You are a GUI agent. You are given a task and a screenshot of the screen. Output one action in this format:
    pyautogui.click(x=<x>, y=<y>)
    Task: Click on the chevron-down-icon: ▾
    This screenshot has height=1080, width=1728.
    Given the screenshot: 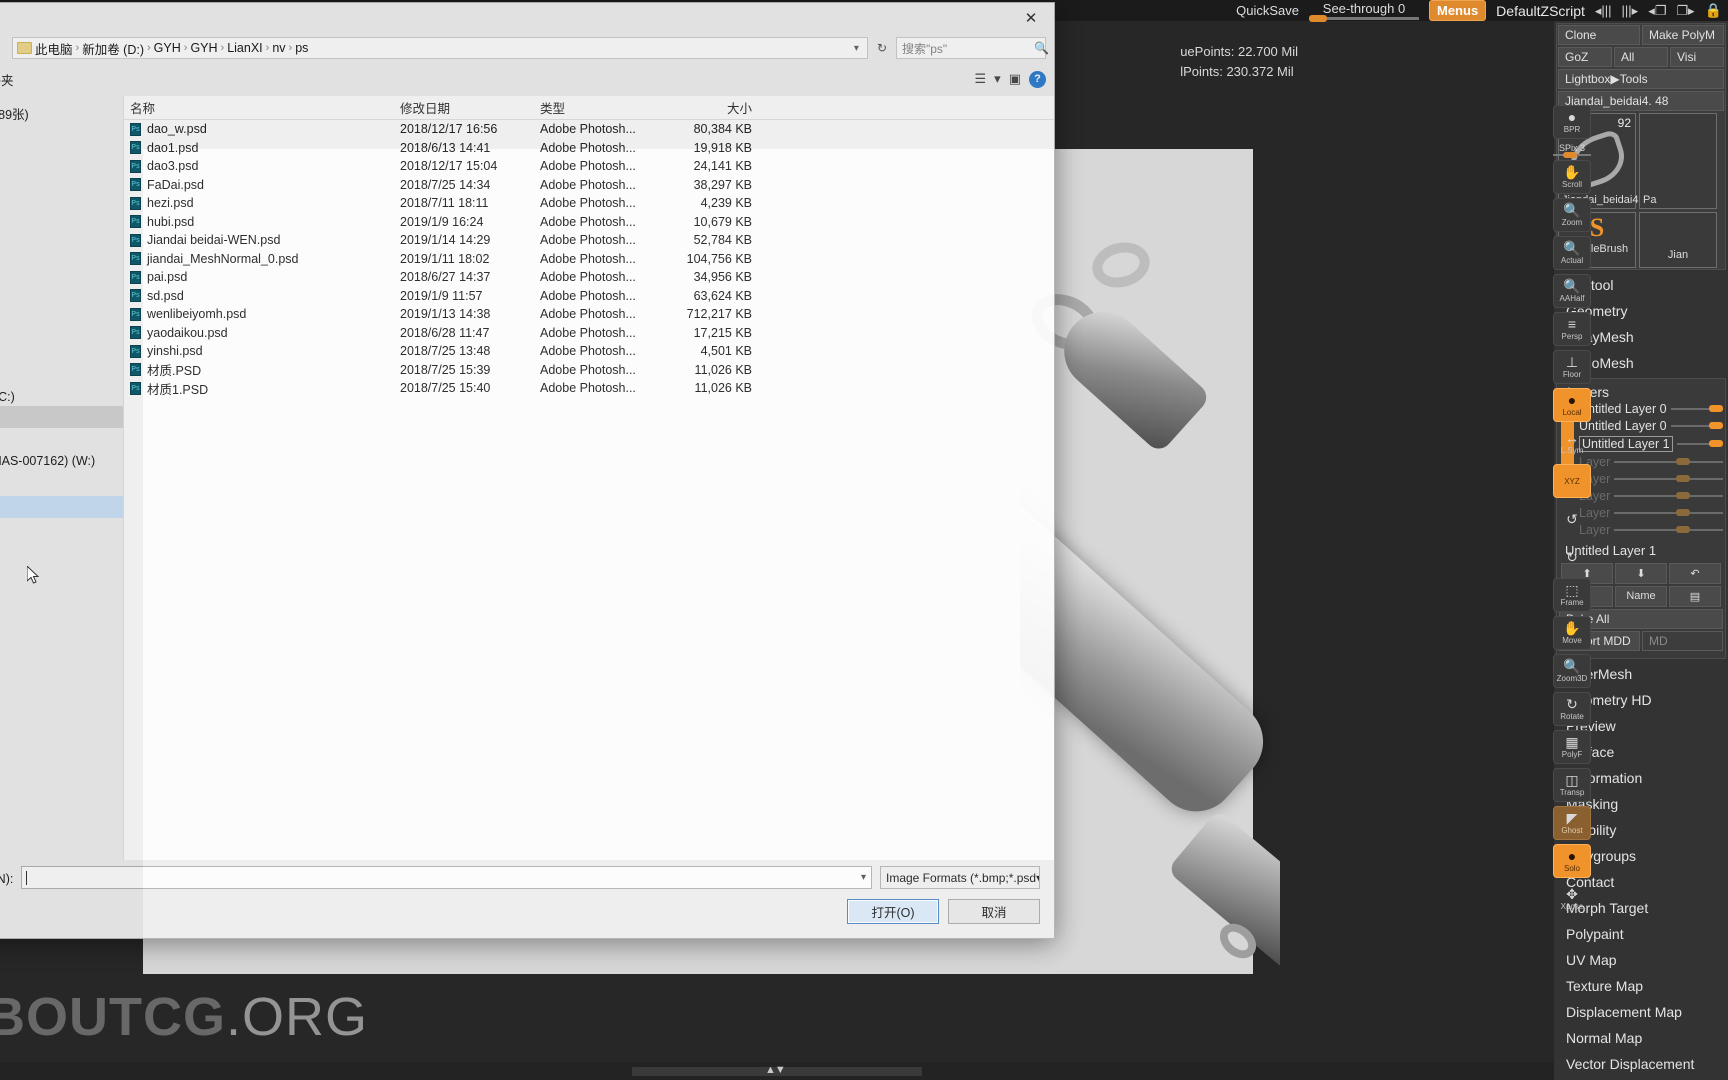 What is the action you would take?
    pyautogui.click(x=997, y=79)
    